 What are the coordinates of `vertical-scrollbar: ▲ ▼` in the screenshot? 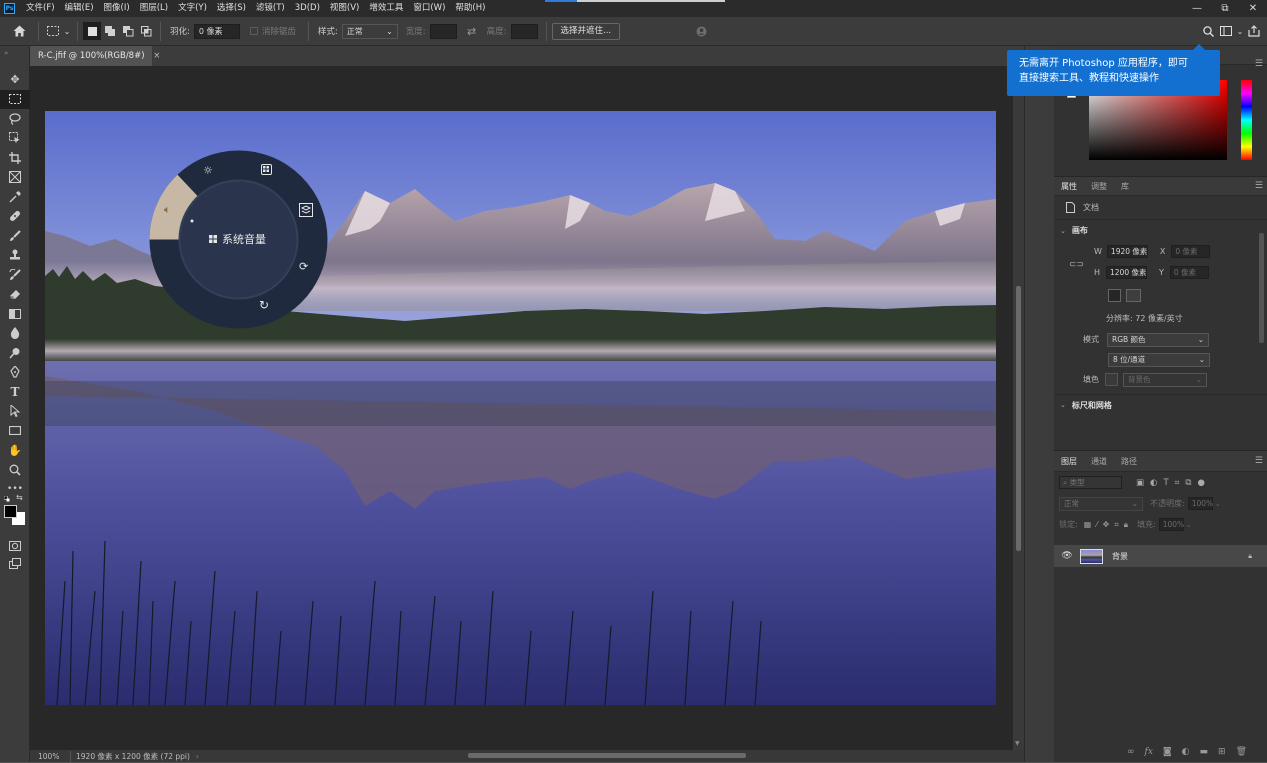 It's located at (1018, 408).